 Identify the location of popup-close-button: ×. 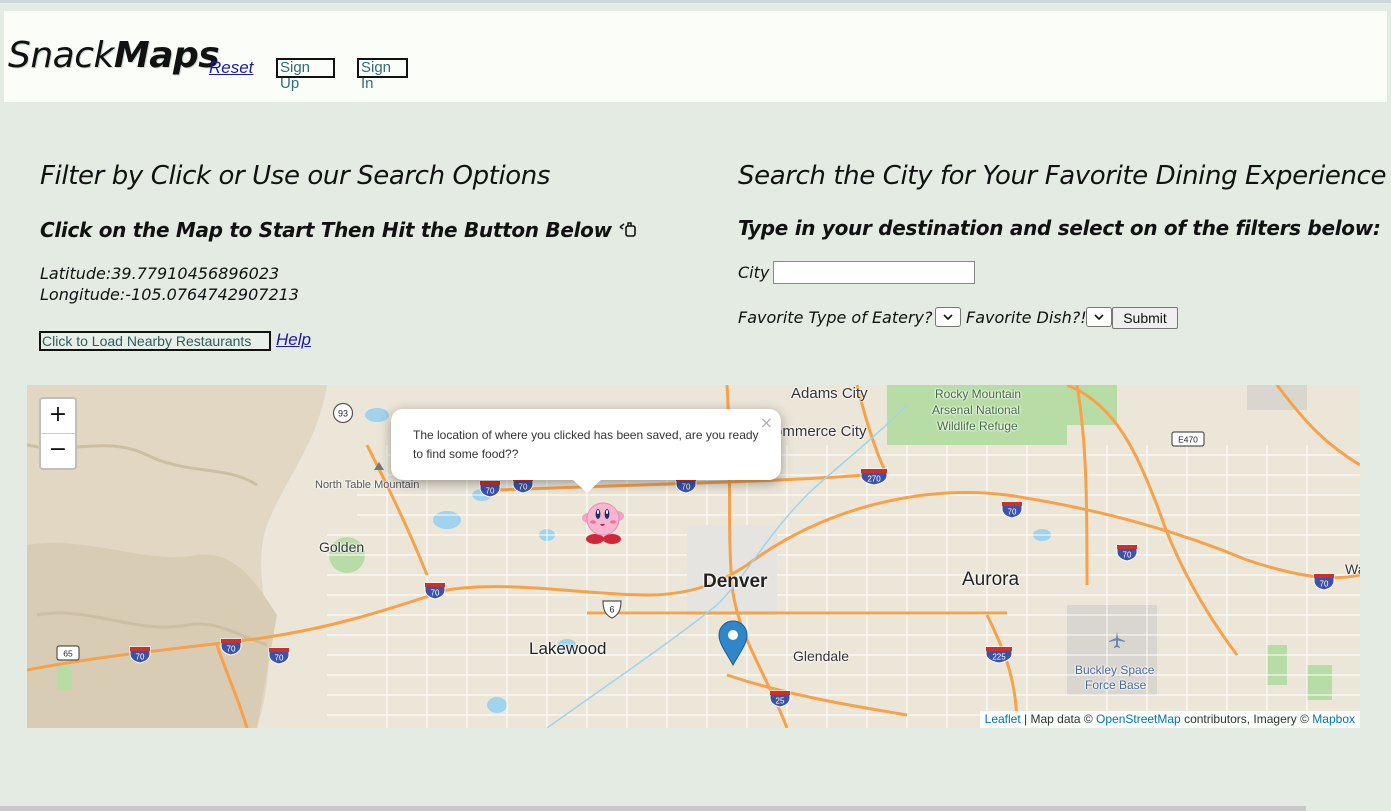
(766, 422).